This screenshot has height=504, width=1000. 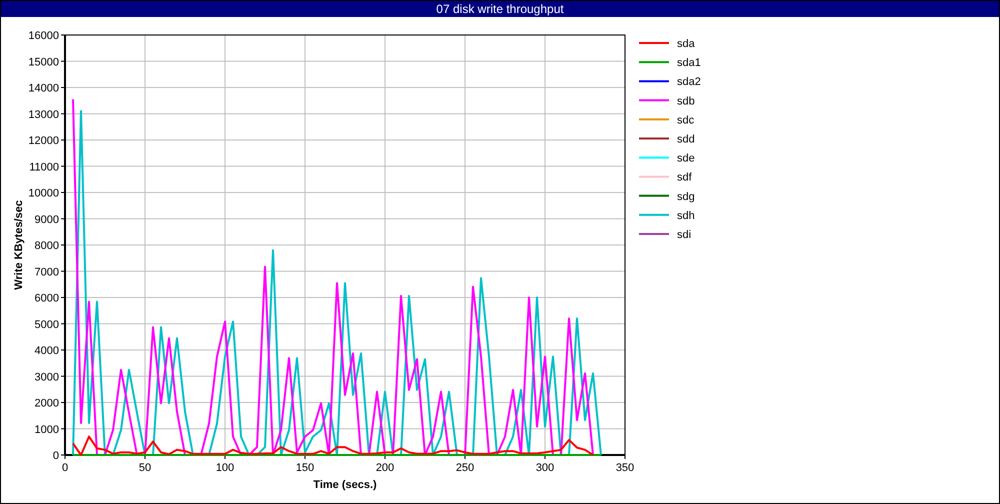 I want to click on x-axis-title: Time (secs.), so click(x=345, y=485).